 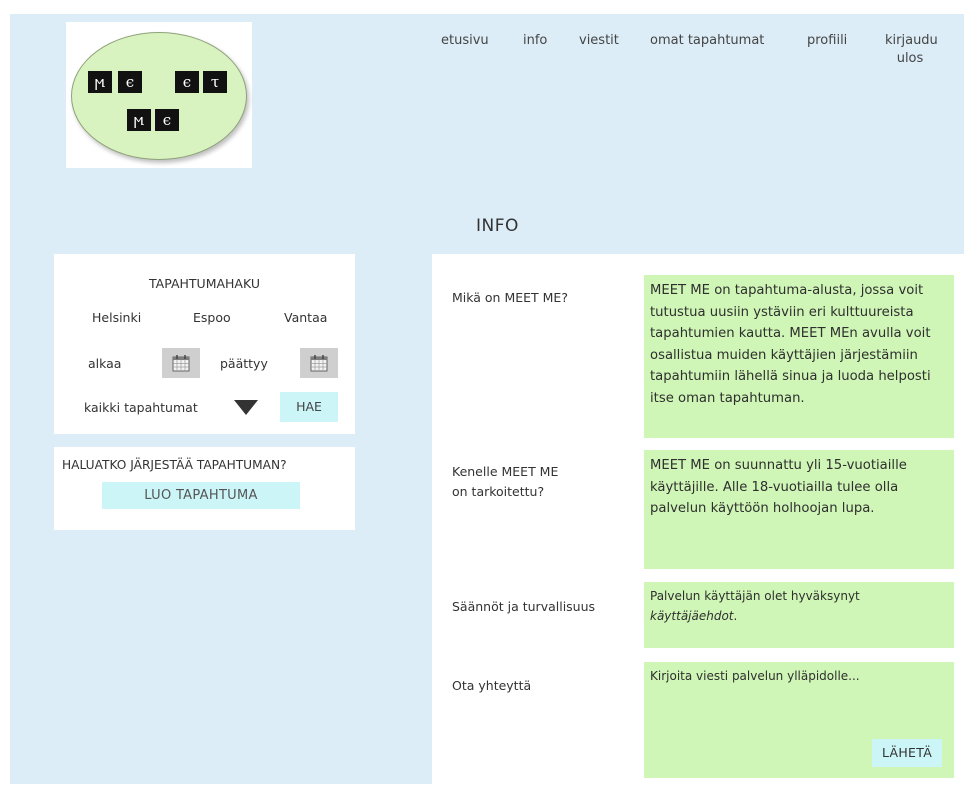 What do you see at coordinates (911, 50) in the screenshot?
I see `nav-logout: kirjaudu ulos` at bounding box center [911, 50].